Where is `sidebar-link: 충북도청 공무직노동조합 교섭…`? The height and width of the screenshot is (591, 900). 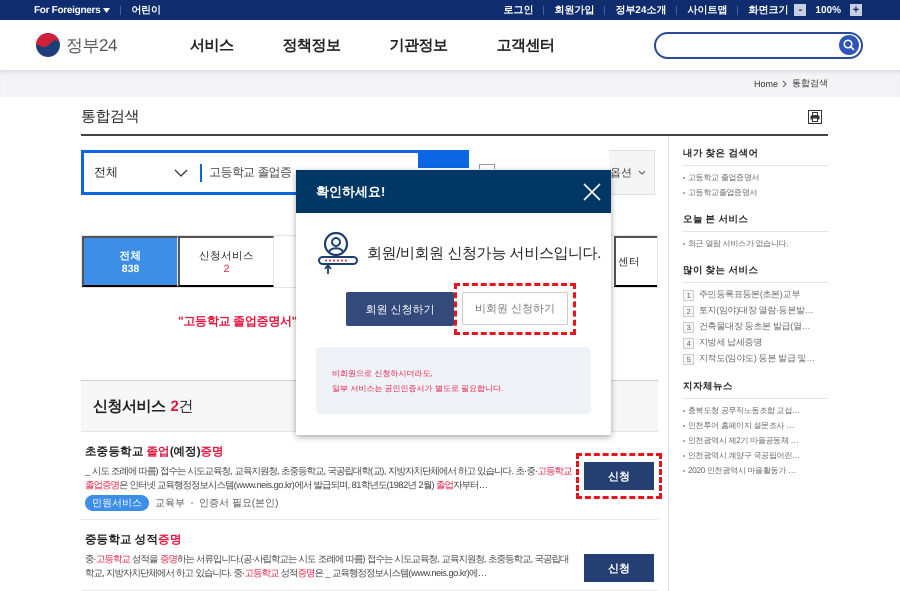
sidebar-link: 충북도청 공무직노동조합 교섭… is located at coordinates (744, 410).